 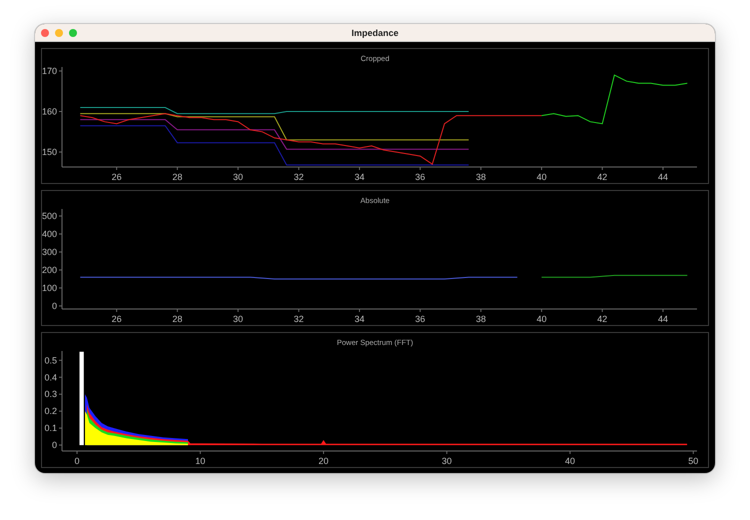 I want to click on tick-label: 150, so click(x=49, y=152).